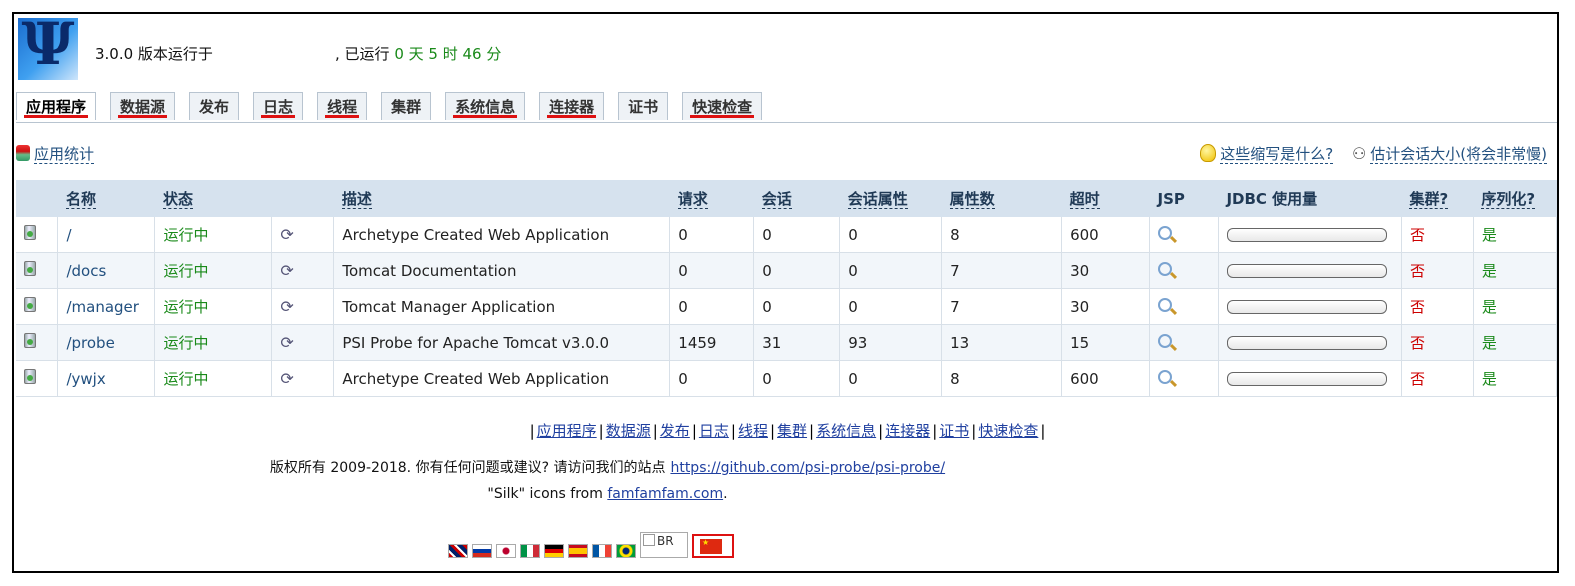 The height and width of the screenshot is (586, 1575). I want to click on flag-china-icon, so click(711, 546).